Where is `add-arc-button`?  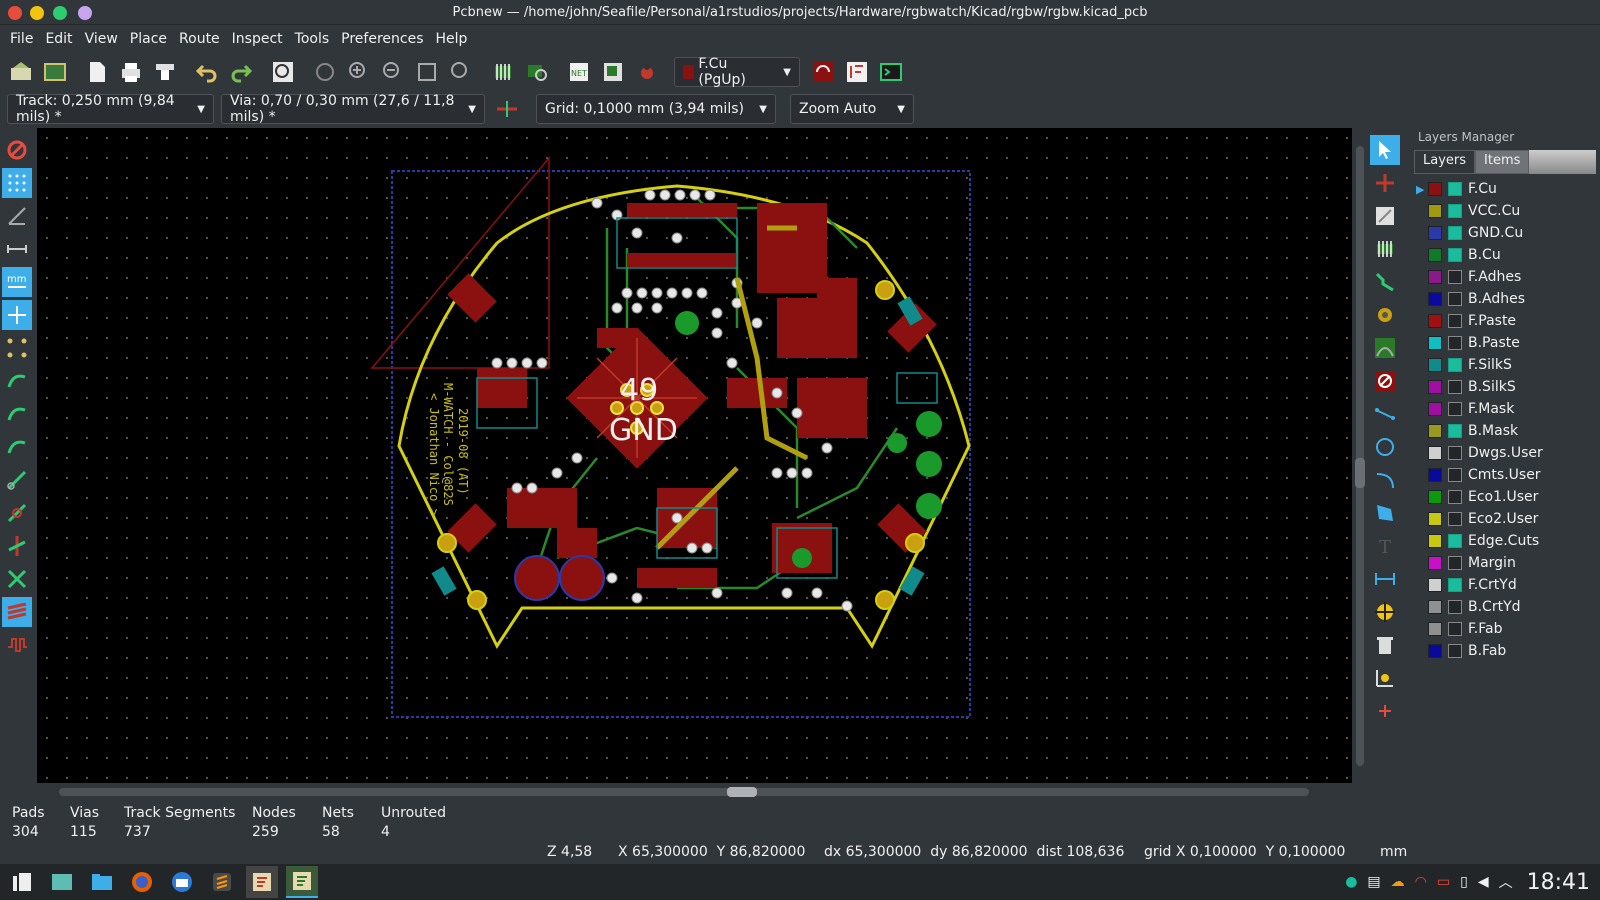
add-arc-button is located at coordinates (1385, 480).